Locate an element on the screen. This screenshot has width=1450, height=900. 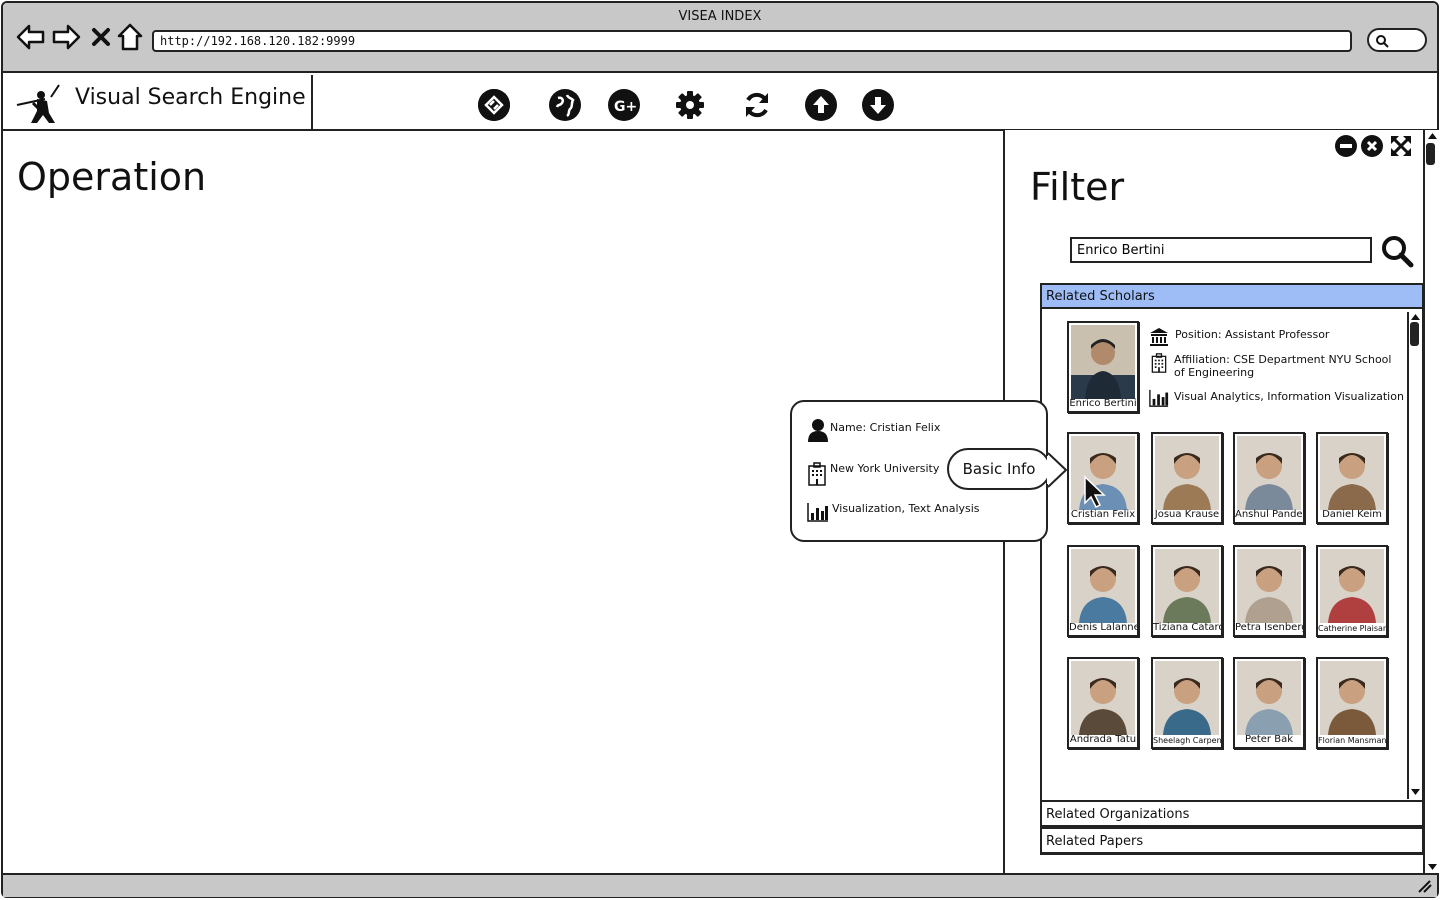
scholar-card: Catherine Plaisant is located at coordinates (1352, 591).